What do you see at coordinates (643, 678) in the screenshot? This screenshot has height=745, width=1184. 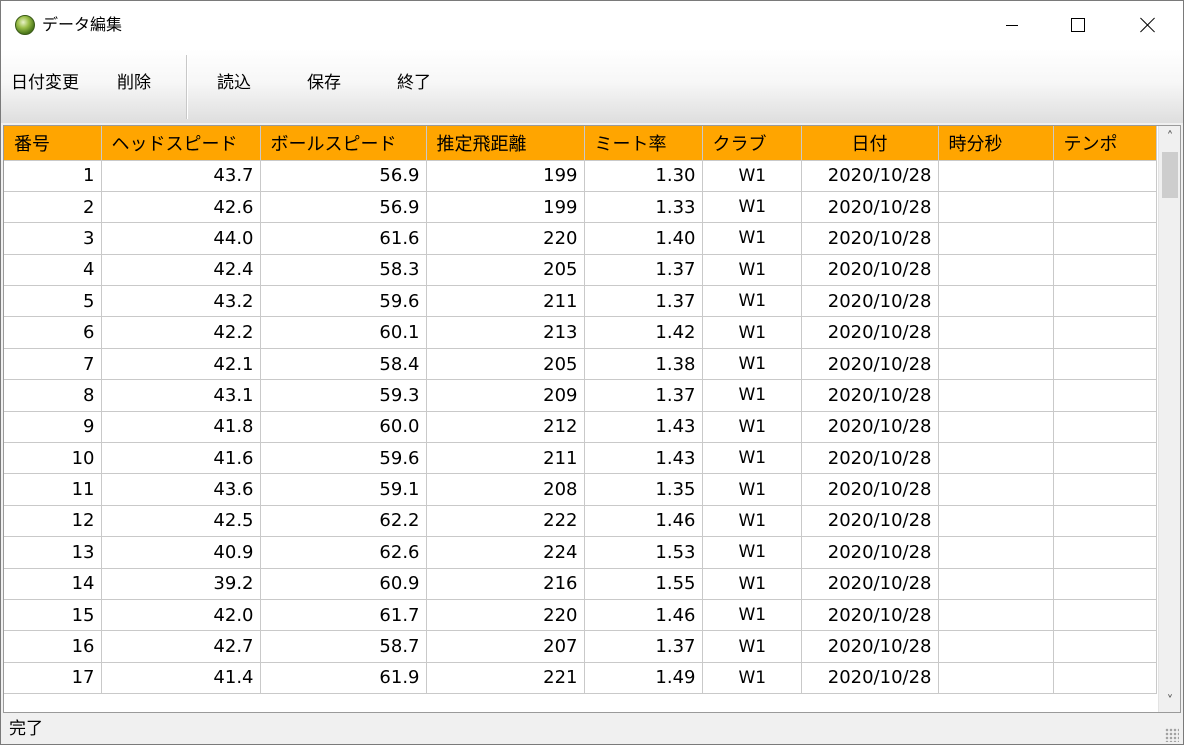 I see `cell-smash-factor: 1.49` at bounding box center [643, 678].